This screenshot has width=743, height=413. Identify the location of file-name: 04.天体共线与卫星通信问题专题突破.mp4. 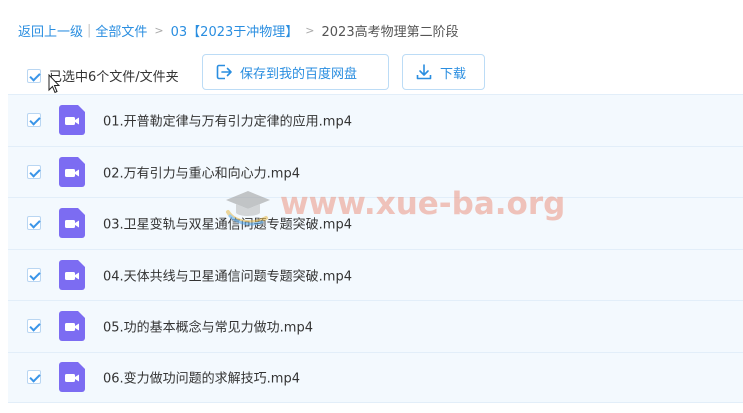
(227, 277).